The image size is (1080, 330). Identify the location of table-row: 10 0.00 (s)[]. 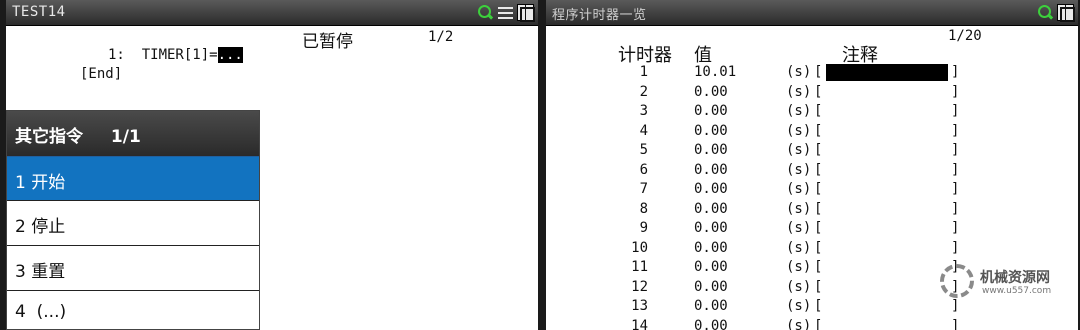
(812, 249).